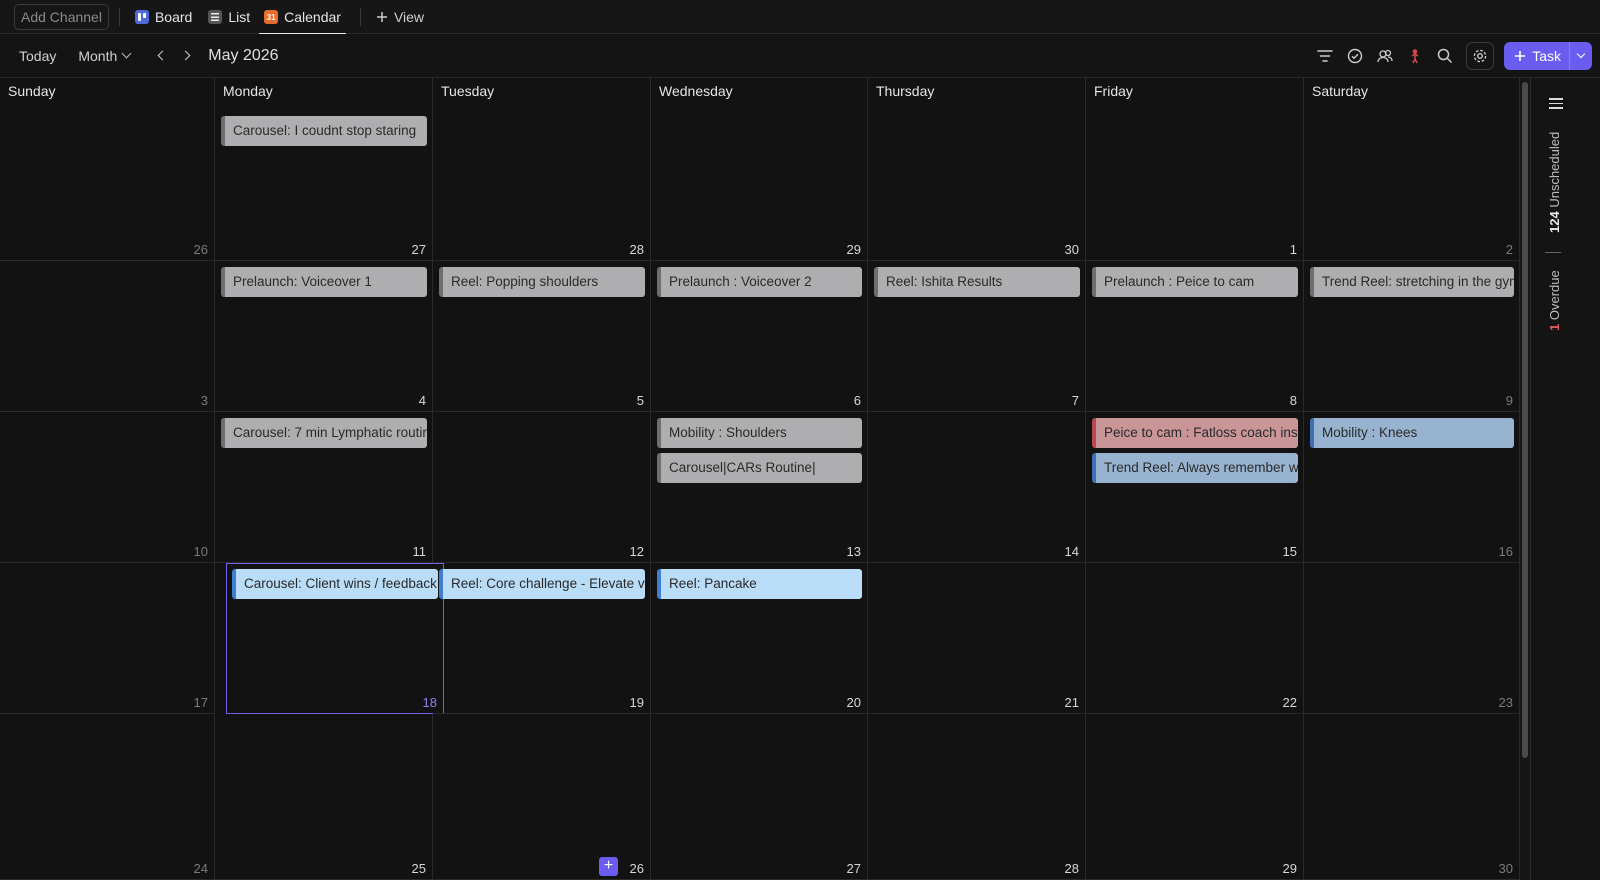 This screenshot has width=1600, height=880. I want to click on settings-button, so click(1480, 56).